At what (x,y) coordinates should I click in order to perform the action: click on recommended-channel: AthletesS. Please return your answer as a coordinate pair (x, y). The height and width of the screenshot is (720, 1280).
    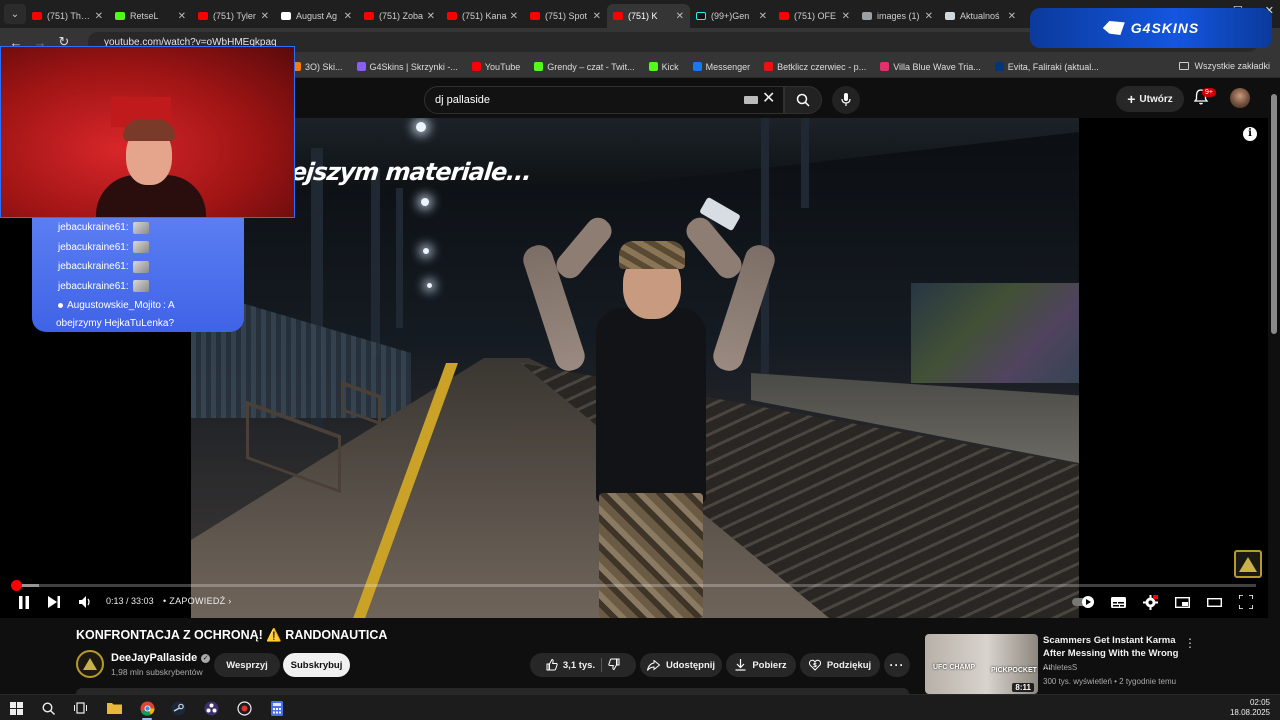
    Looking at the image, I should click on (1060, 667).